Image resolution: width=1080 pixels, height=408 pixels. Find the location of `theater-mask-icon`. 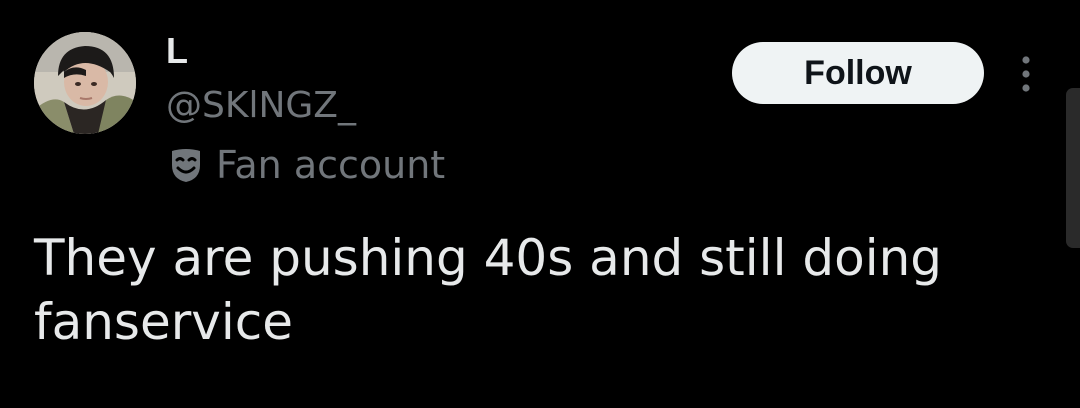

theater-mask-icon is located at coordinates (186, 165).